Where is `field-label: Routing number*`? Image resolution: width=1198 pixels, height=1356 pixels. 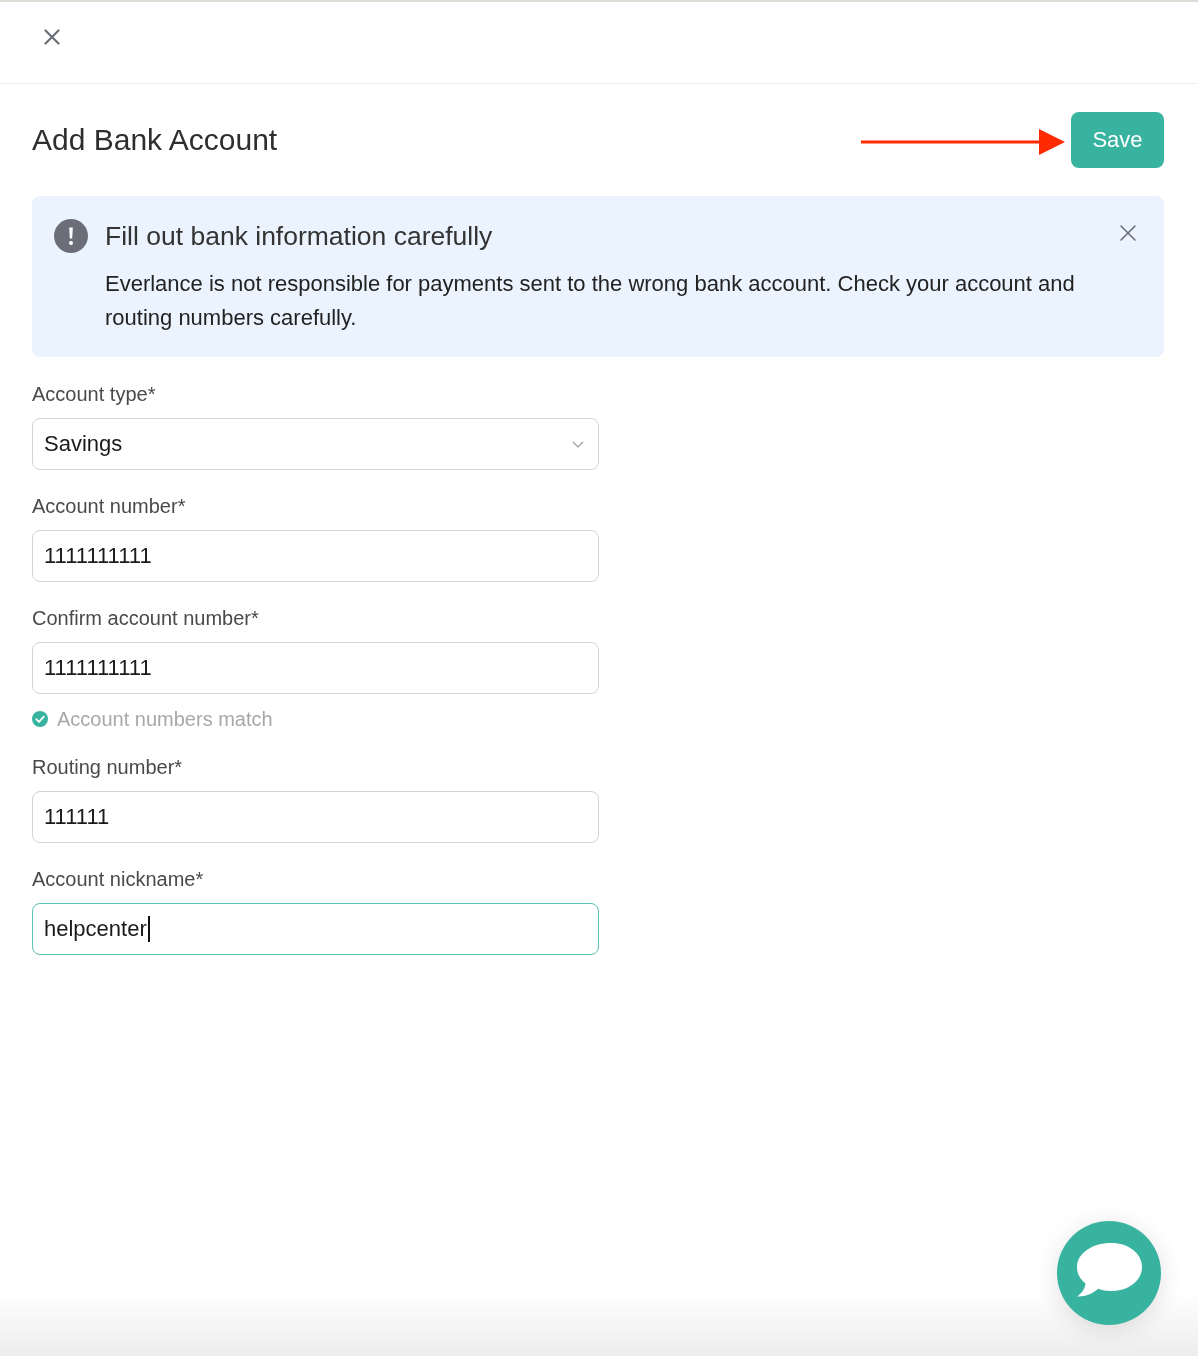 field-label: Routing number* is located at coordinates (107, 767).